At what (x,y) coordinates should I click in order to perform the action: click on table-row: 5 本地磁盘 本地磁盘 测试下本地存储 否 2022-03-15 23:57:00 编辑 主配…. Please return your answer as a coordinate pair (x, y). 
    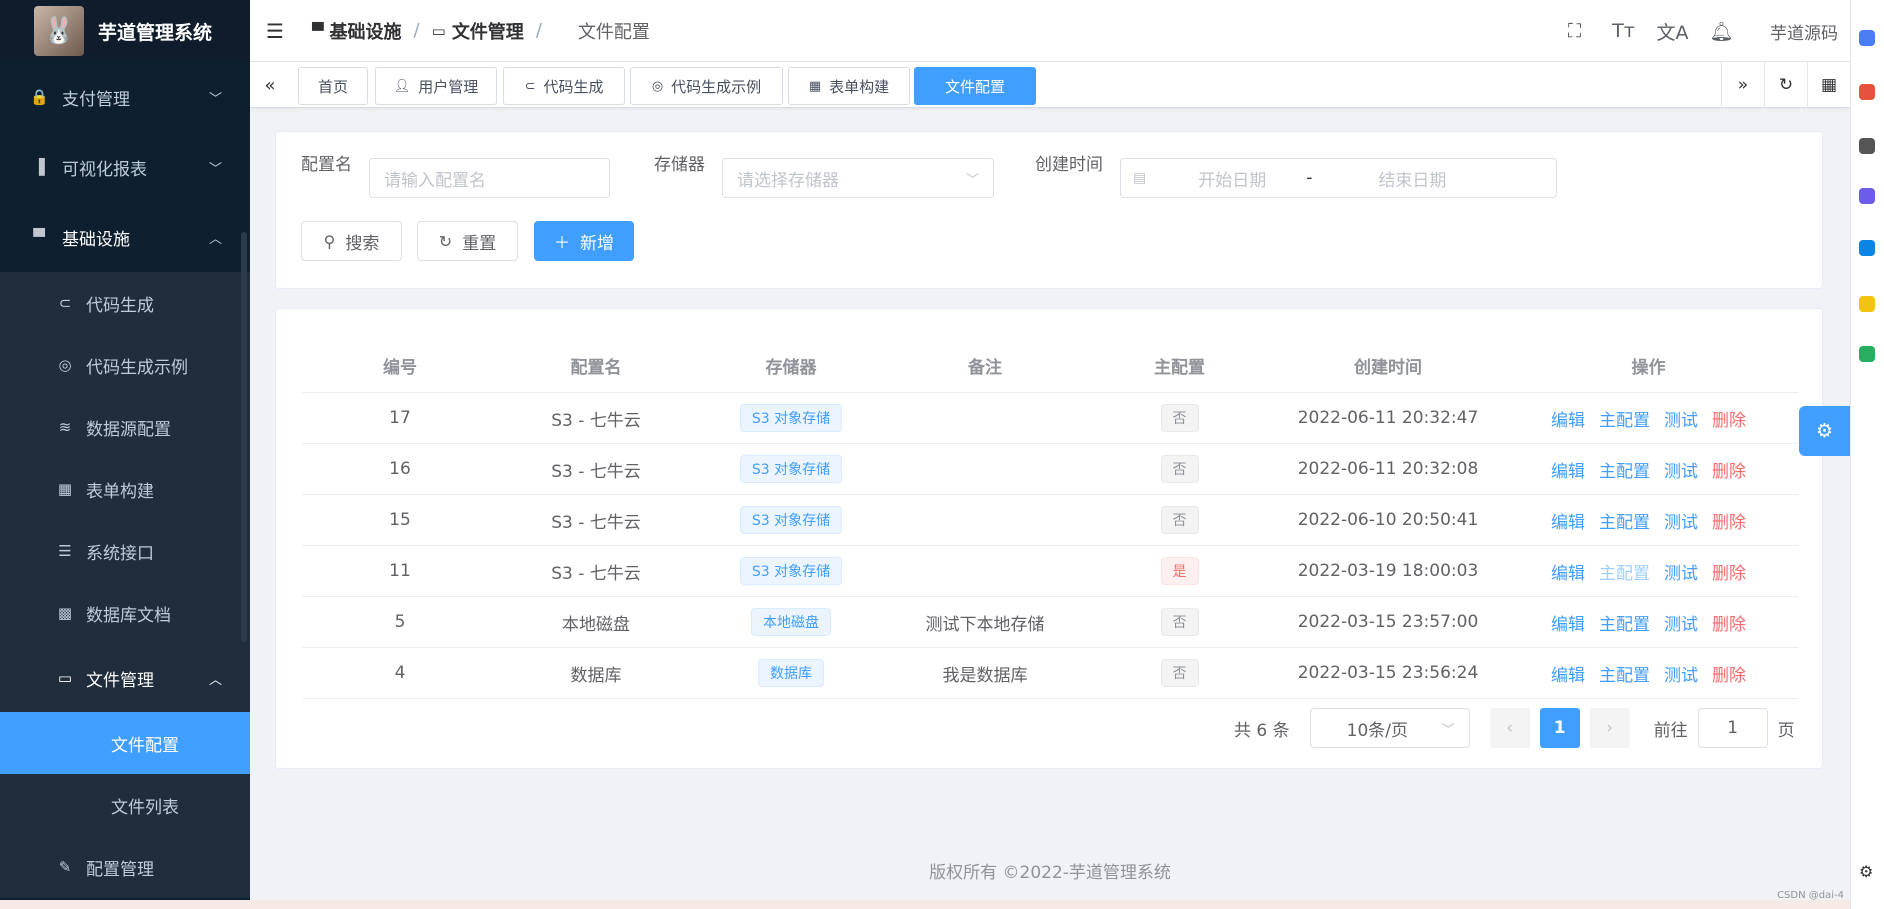
    Looking at the image, I should click on (1050, 622).